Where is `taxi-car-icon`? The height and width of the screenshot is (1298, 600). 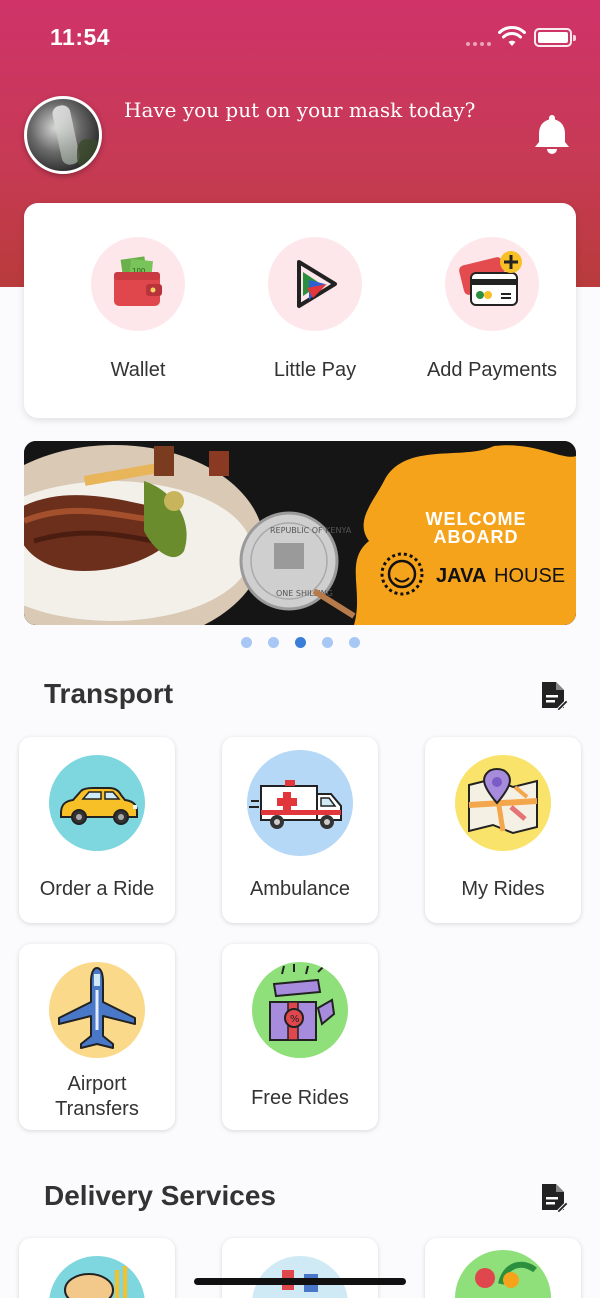
taxi-car-icon is located at coordinates (99, 806).